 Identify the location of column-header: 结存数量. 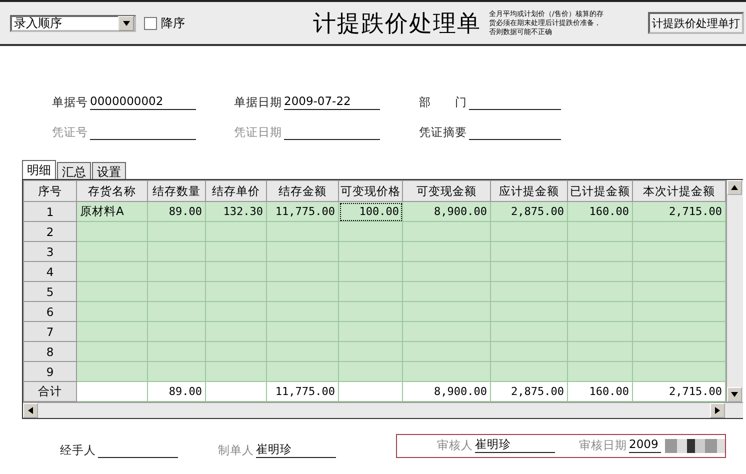
(177, 191).